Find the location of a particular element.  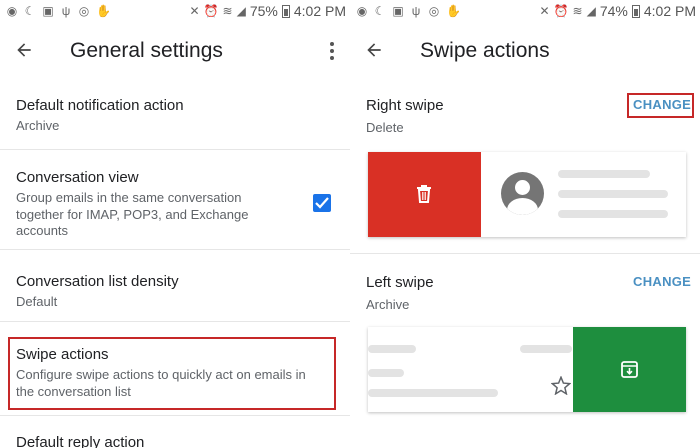

swipe-actions-highlight-box is located at coordinates (172, 373).